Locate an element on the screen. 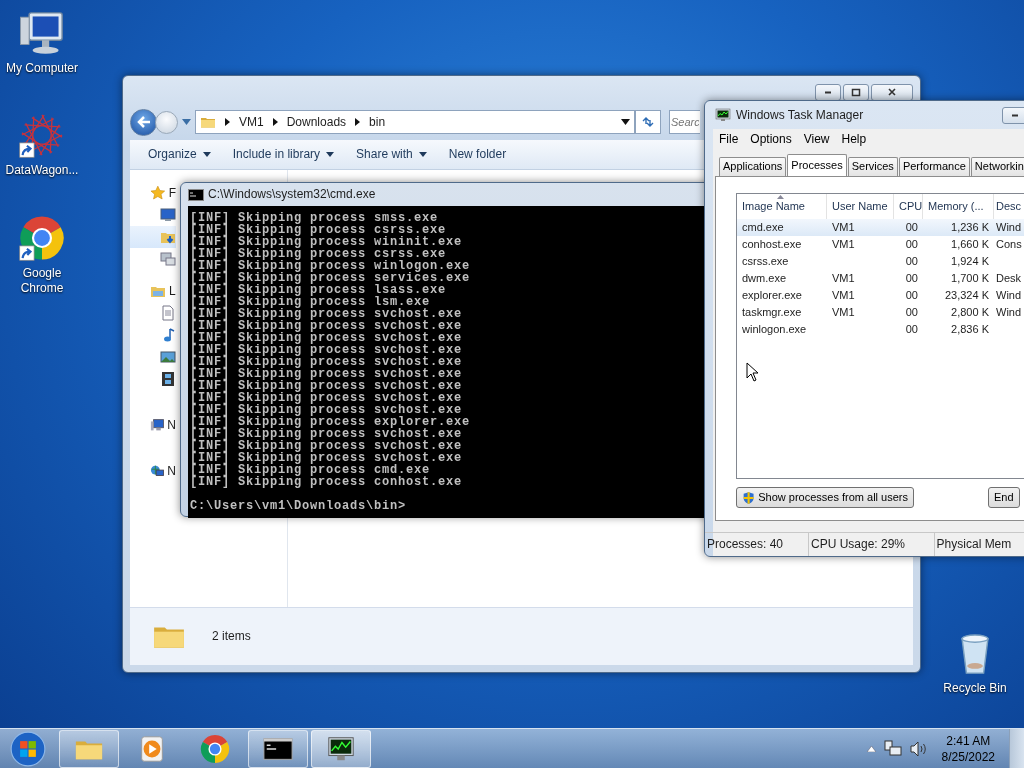 Image resolution: width=1024 pixels, height=768 pixels. picture-icon is located at coordinates (168, 357).